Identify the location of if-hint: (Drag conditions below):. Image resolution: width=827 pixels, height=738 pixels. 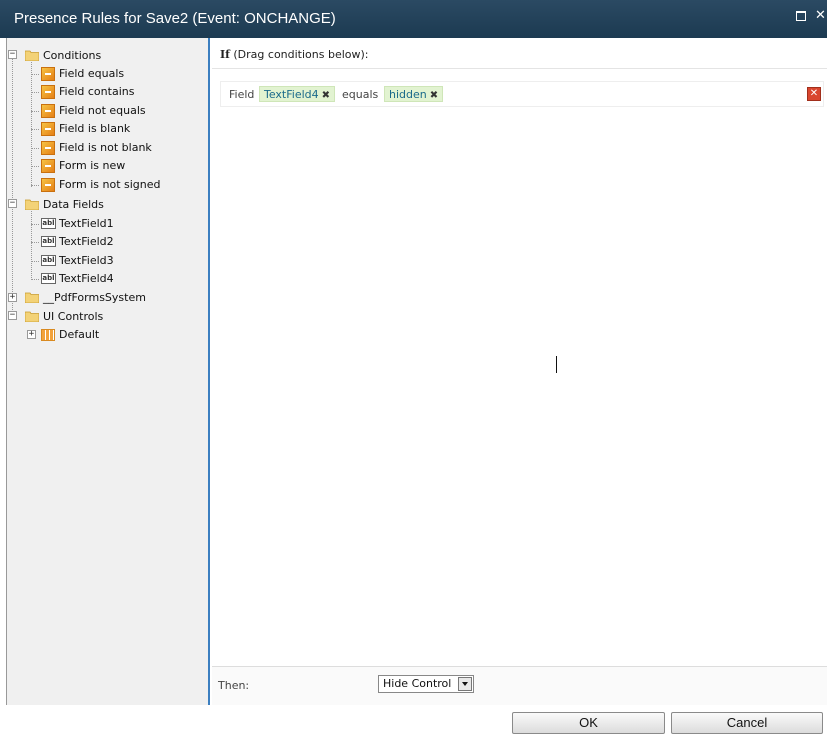
(301, 54).